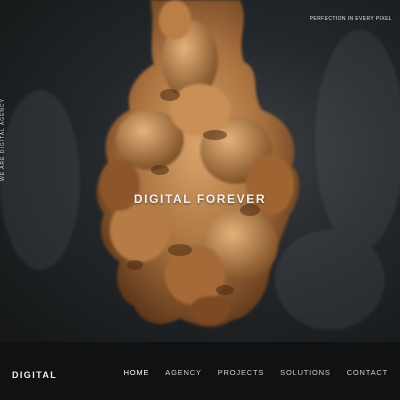  Describe the element at coordinates (200, 199) in the screenshot. I see `hero-title: DIGITAL FOREVER` at that location.